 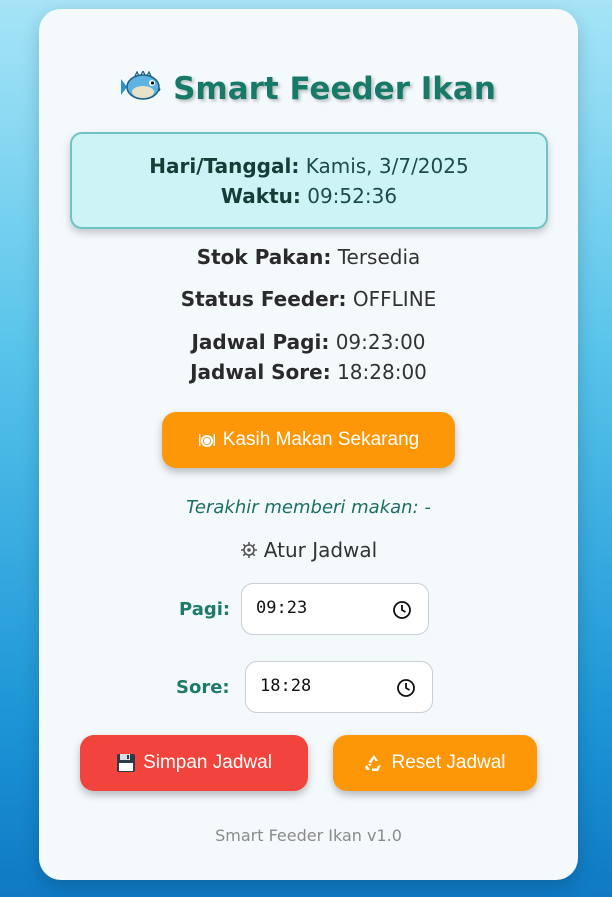 I want to click on date-label: Hari/Tanggal:, so click(x=224, y=166).